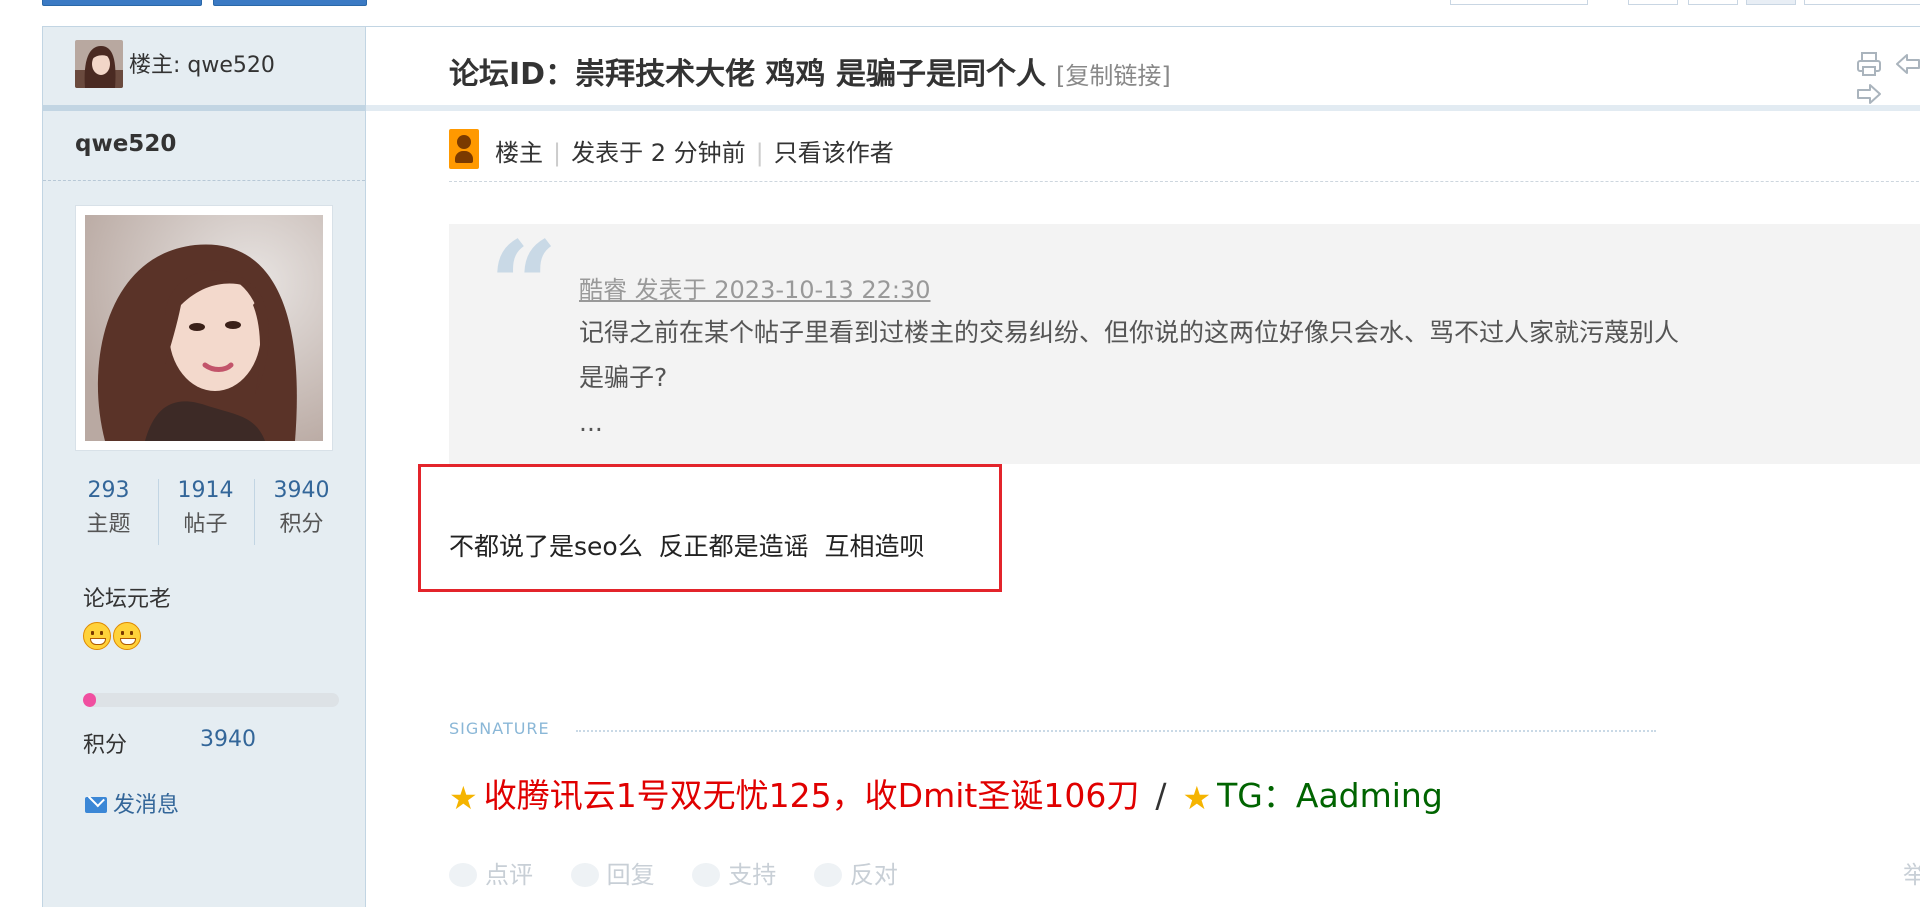 The height and width of the screenshot is (907, 1920). I want to click on avatar, so click(204, 328).